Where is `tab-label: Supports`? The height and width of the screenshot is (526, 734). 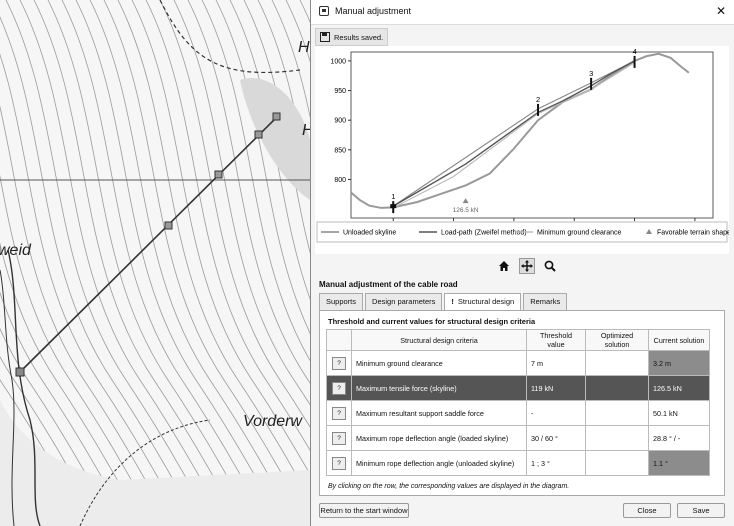
tab-label: Supports is located at coordinates (341, 301).